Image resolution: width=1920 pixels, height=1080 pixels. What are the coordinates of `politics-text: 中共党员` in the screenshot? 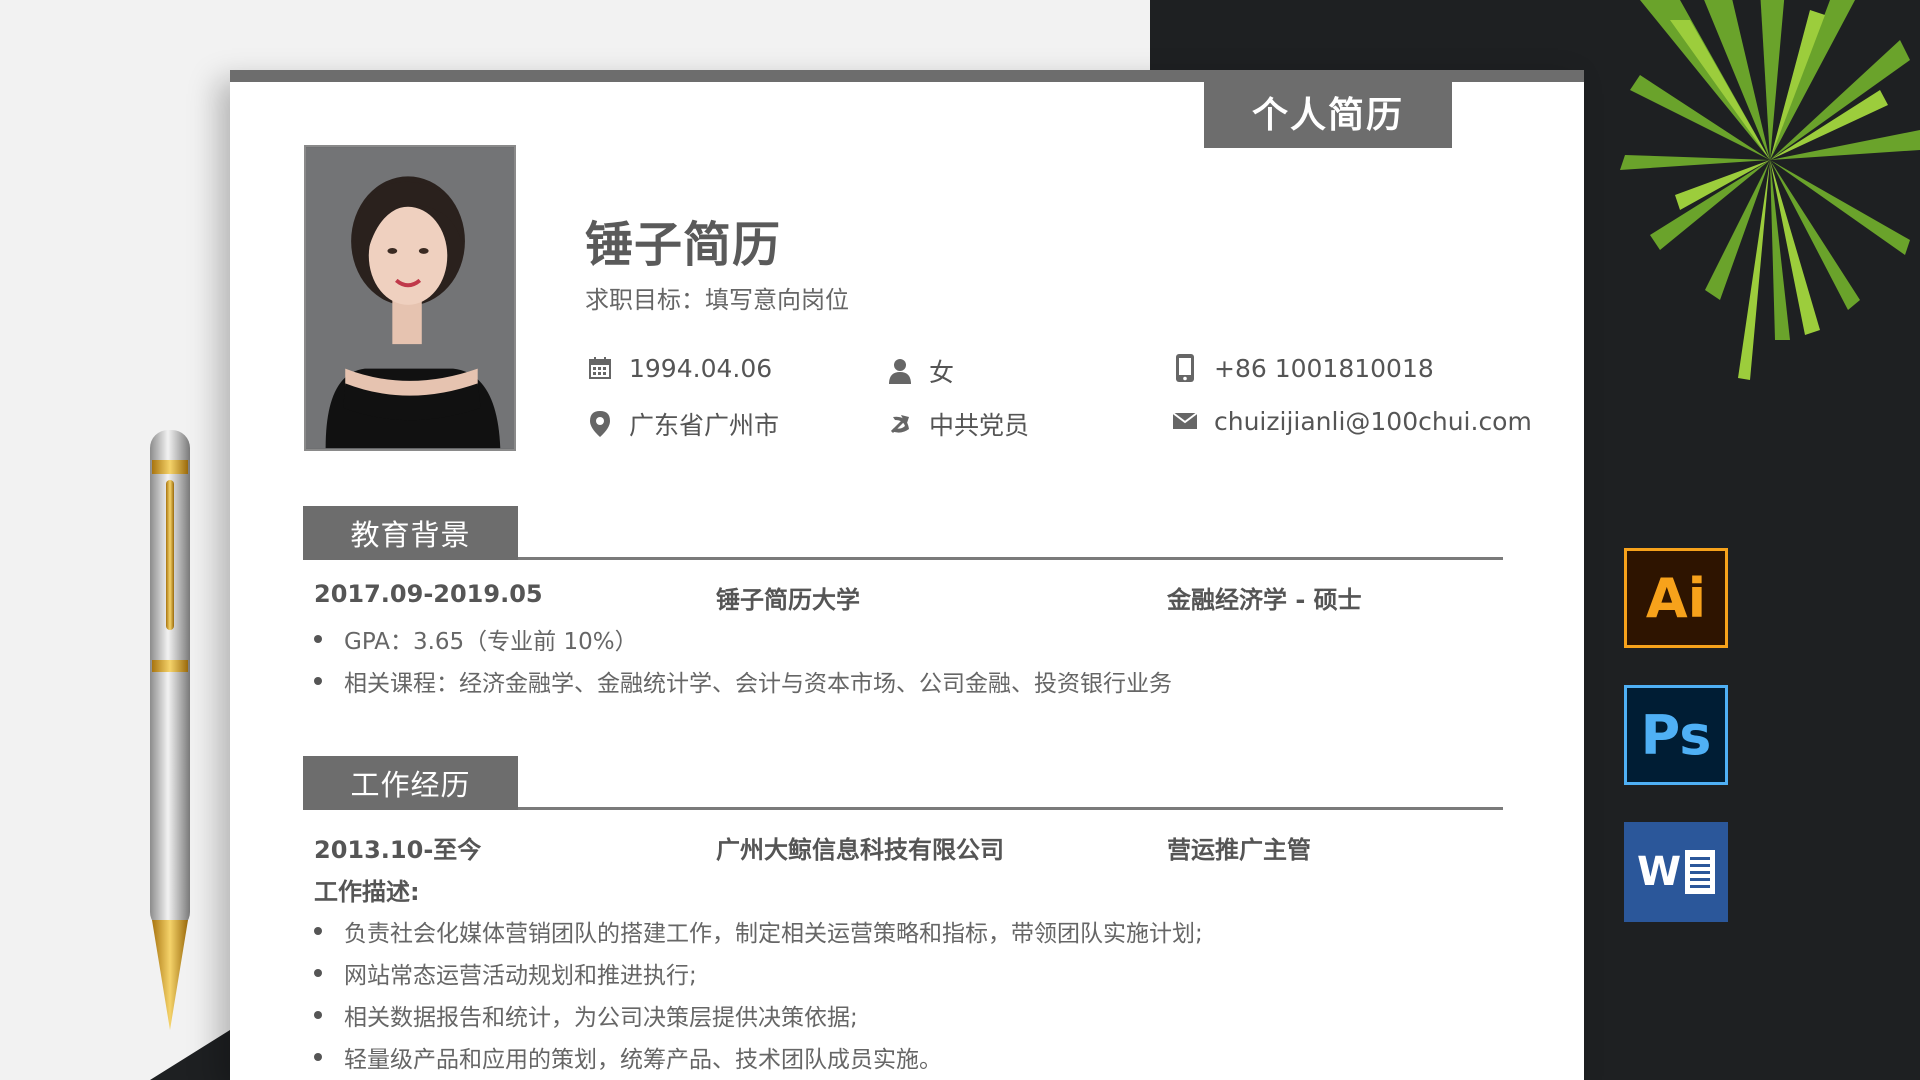 It's located at (979, 425).